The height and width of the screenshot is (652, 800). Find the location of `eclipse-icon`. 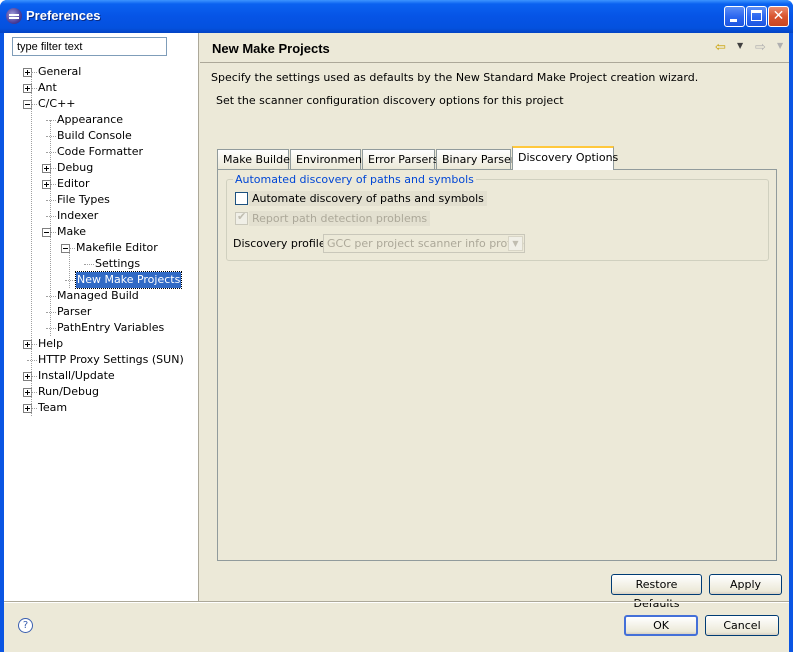

eclipse-icon is located at coordinates (14, 16).